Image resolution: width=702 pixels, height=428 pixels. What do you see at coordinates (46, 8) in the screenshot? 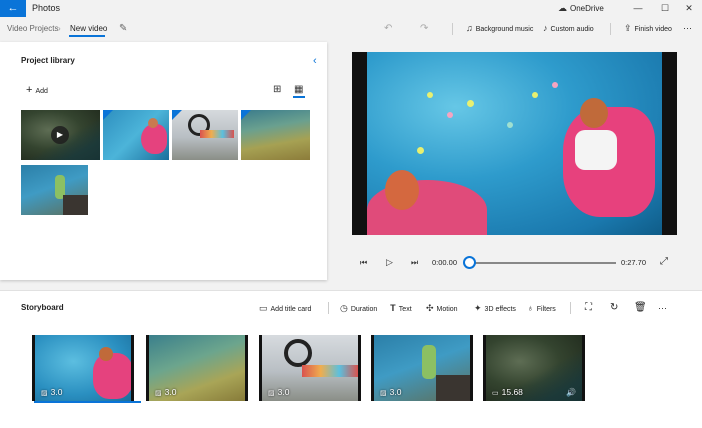
I see `app-title: Photos` at bounding box center [46, 8].